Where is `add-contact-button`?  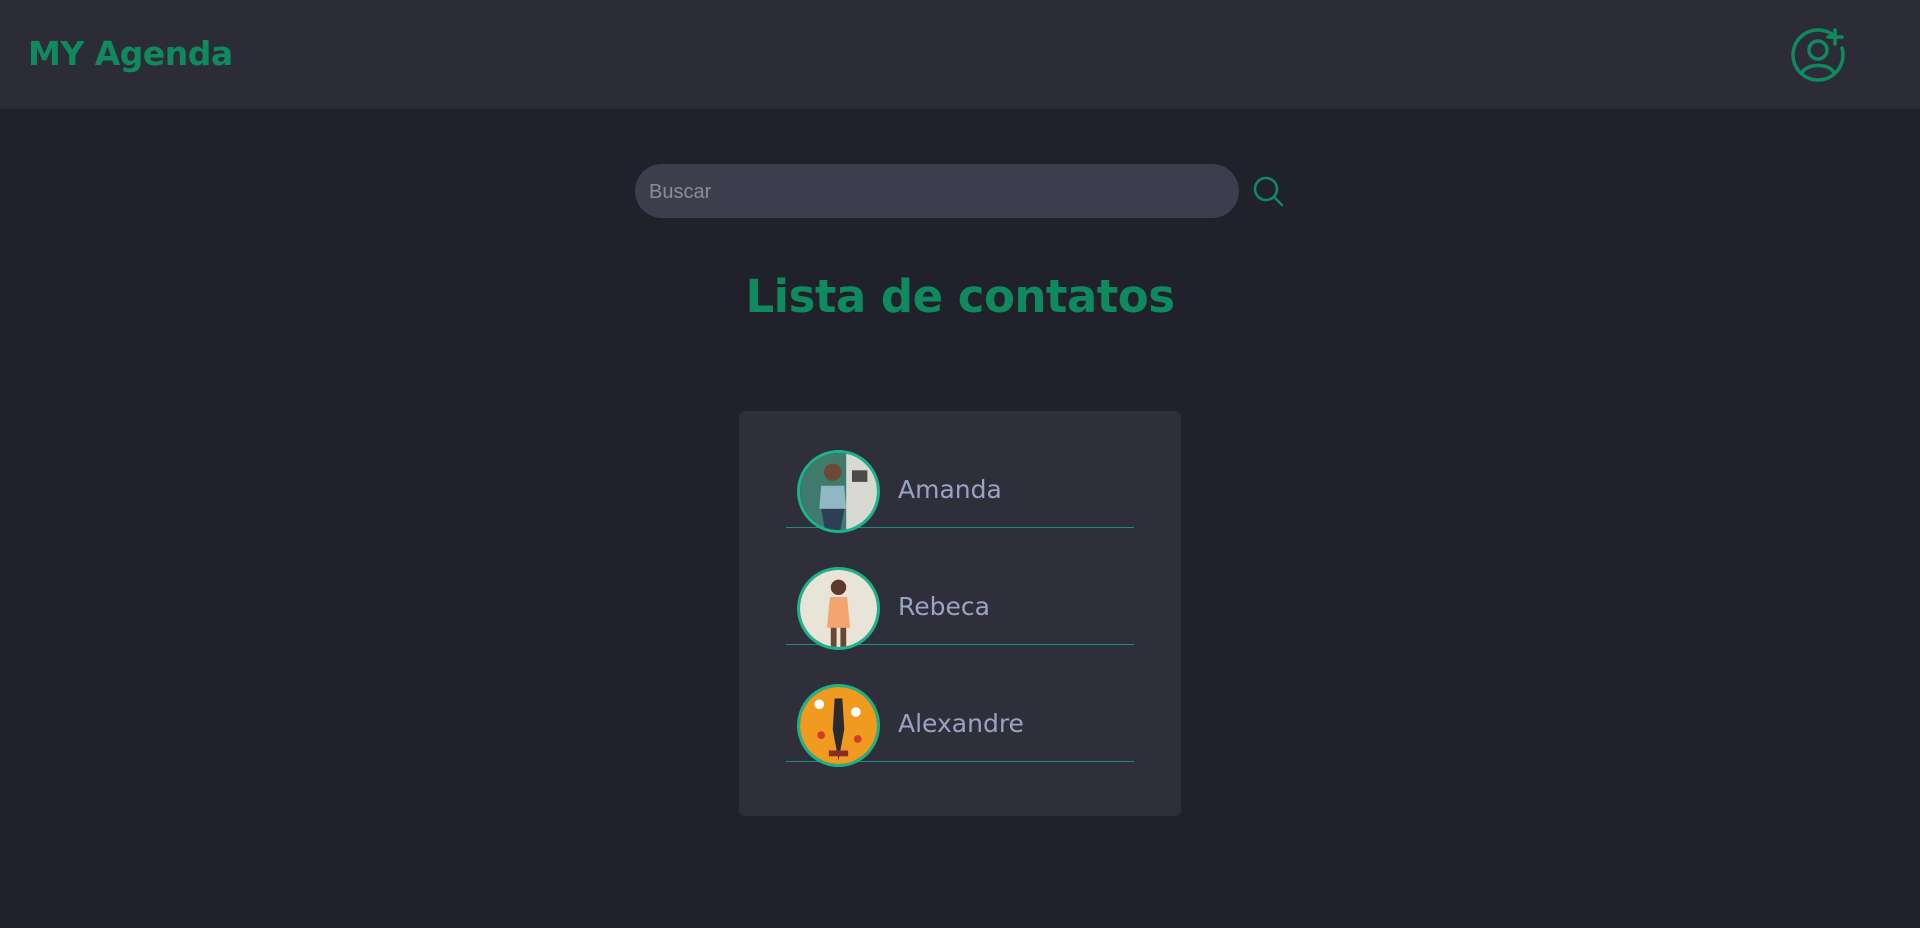
add-contact-button is located at coordinates (1818, 55).